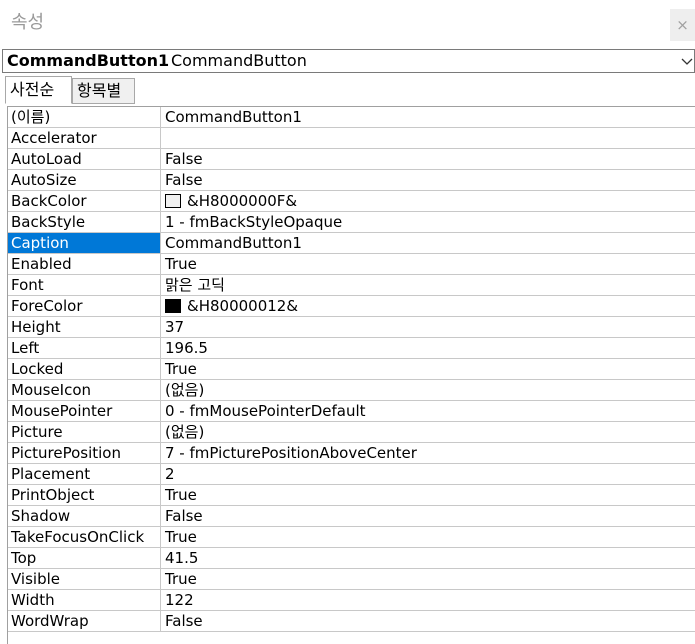  I want to click on property-row: BackStyle 1 - fmBackStyleOpaque, so click(351, 222).